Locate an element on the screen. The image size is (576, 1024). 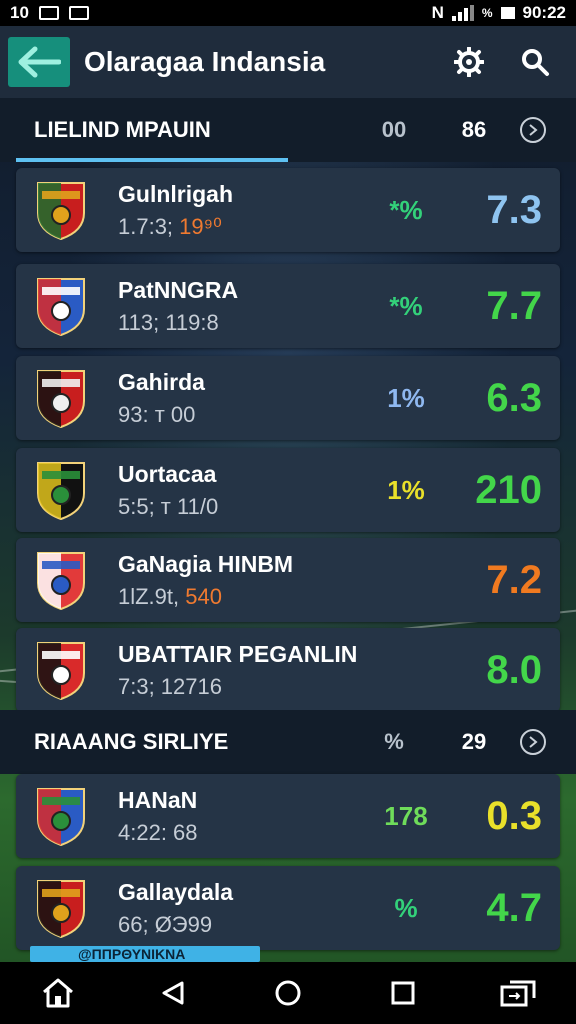
gear-icon is located at coordinates (469, 62).